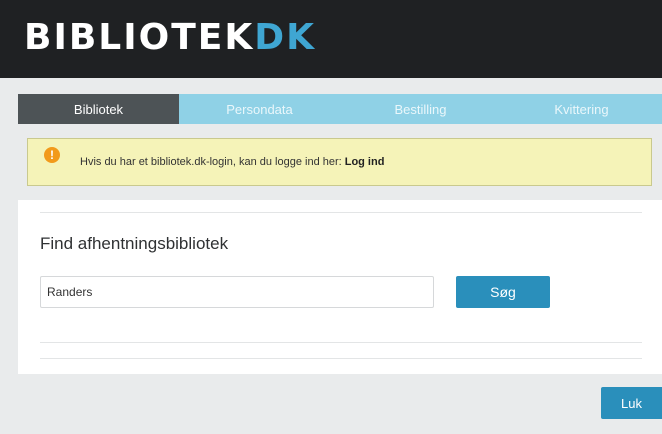  I want to click on exclamation-circle-icon: !, so click(52, 155).